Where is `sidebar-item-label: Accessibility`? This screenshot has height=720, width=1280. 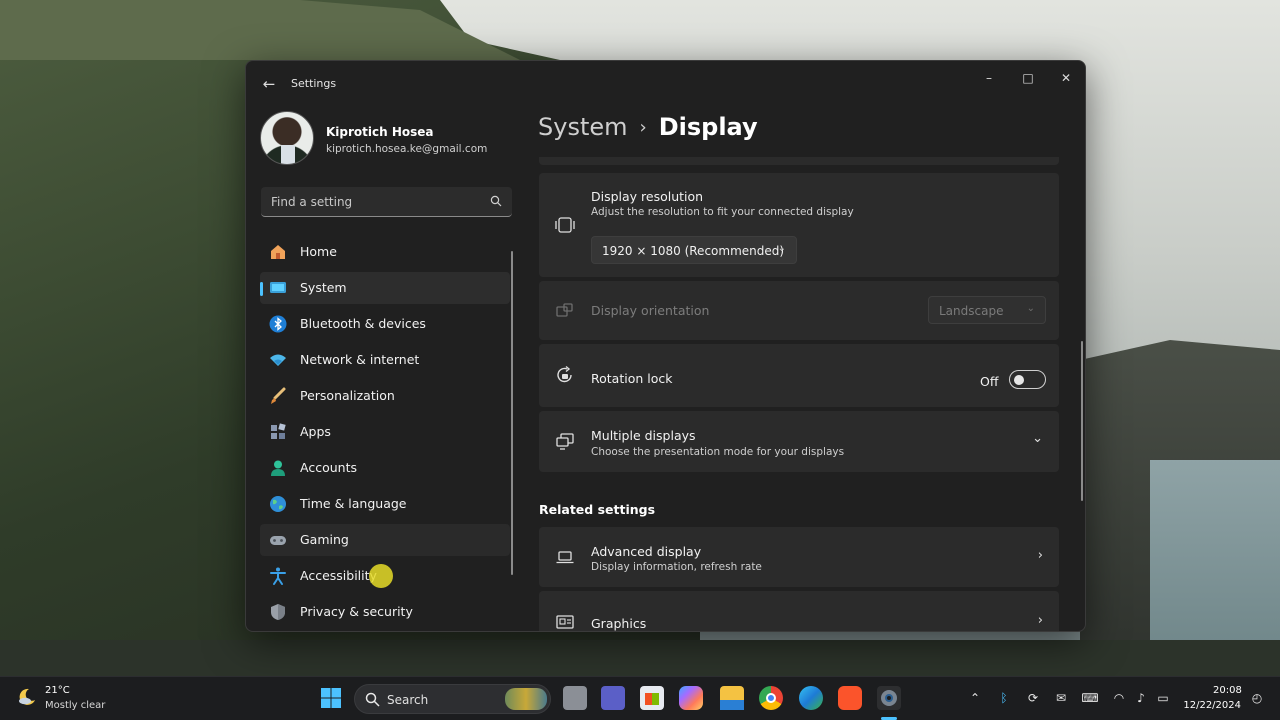 sidebar-item-label: Accessibility is located at coordinates (338, 575).